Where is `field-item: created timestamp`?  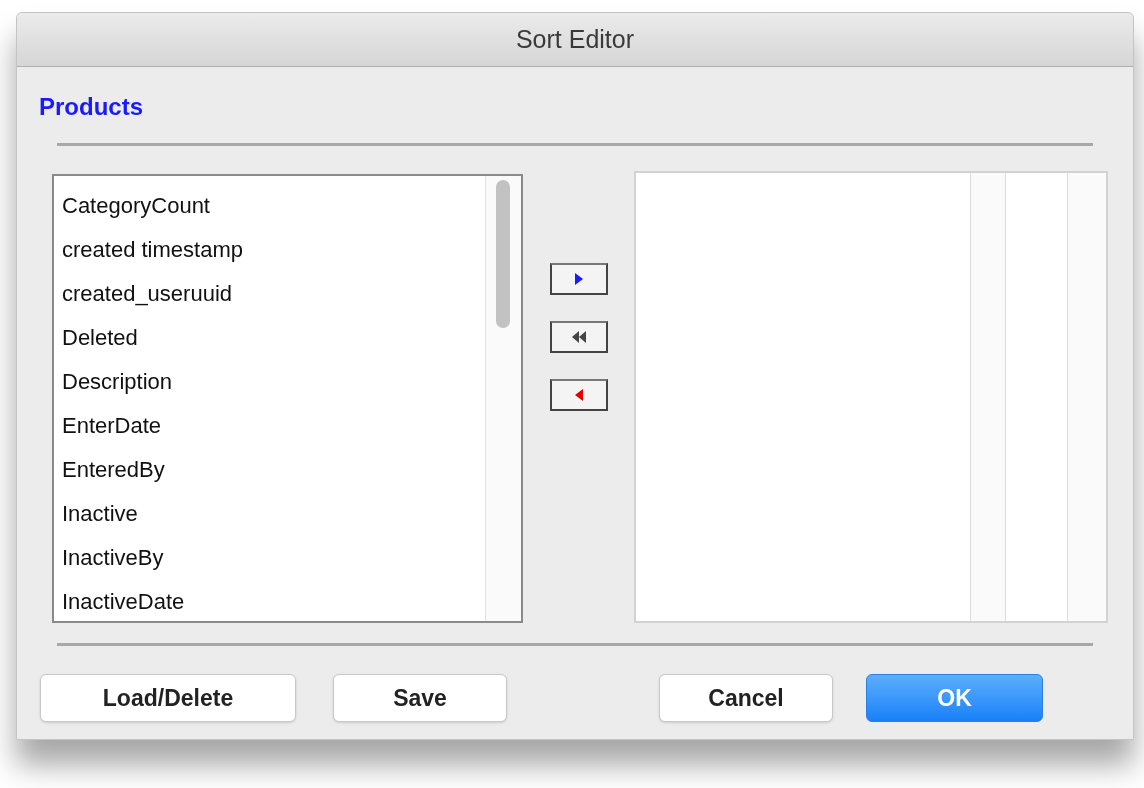 field-item: created timestamp is located at coordinates (273, 250).